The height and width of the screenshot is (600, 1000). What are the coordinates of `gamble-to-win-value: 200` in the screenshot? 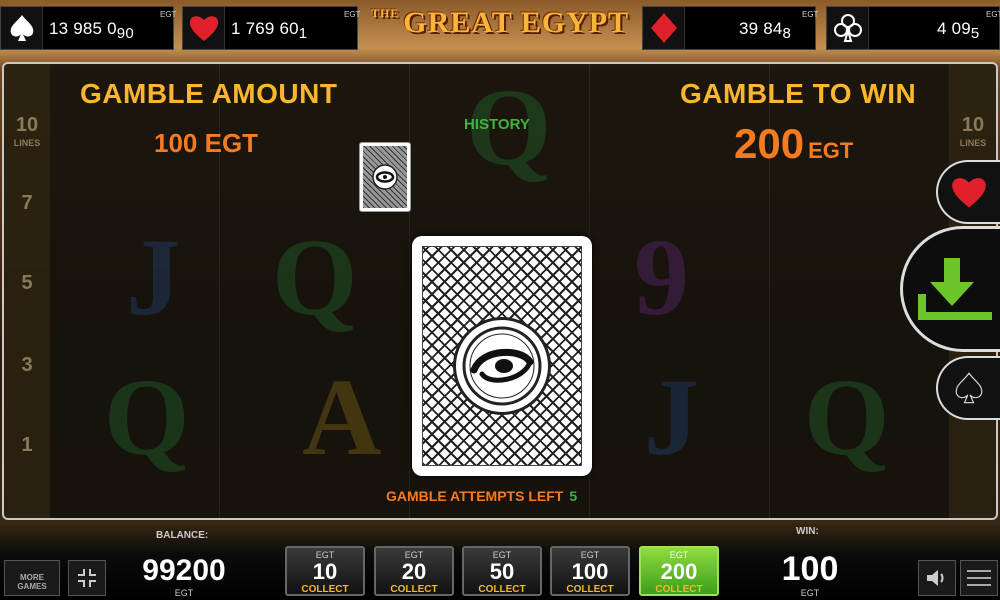 It's located at (769, 143).